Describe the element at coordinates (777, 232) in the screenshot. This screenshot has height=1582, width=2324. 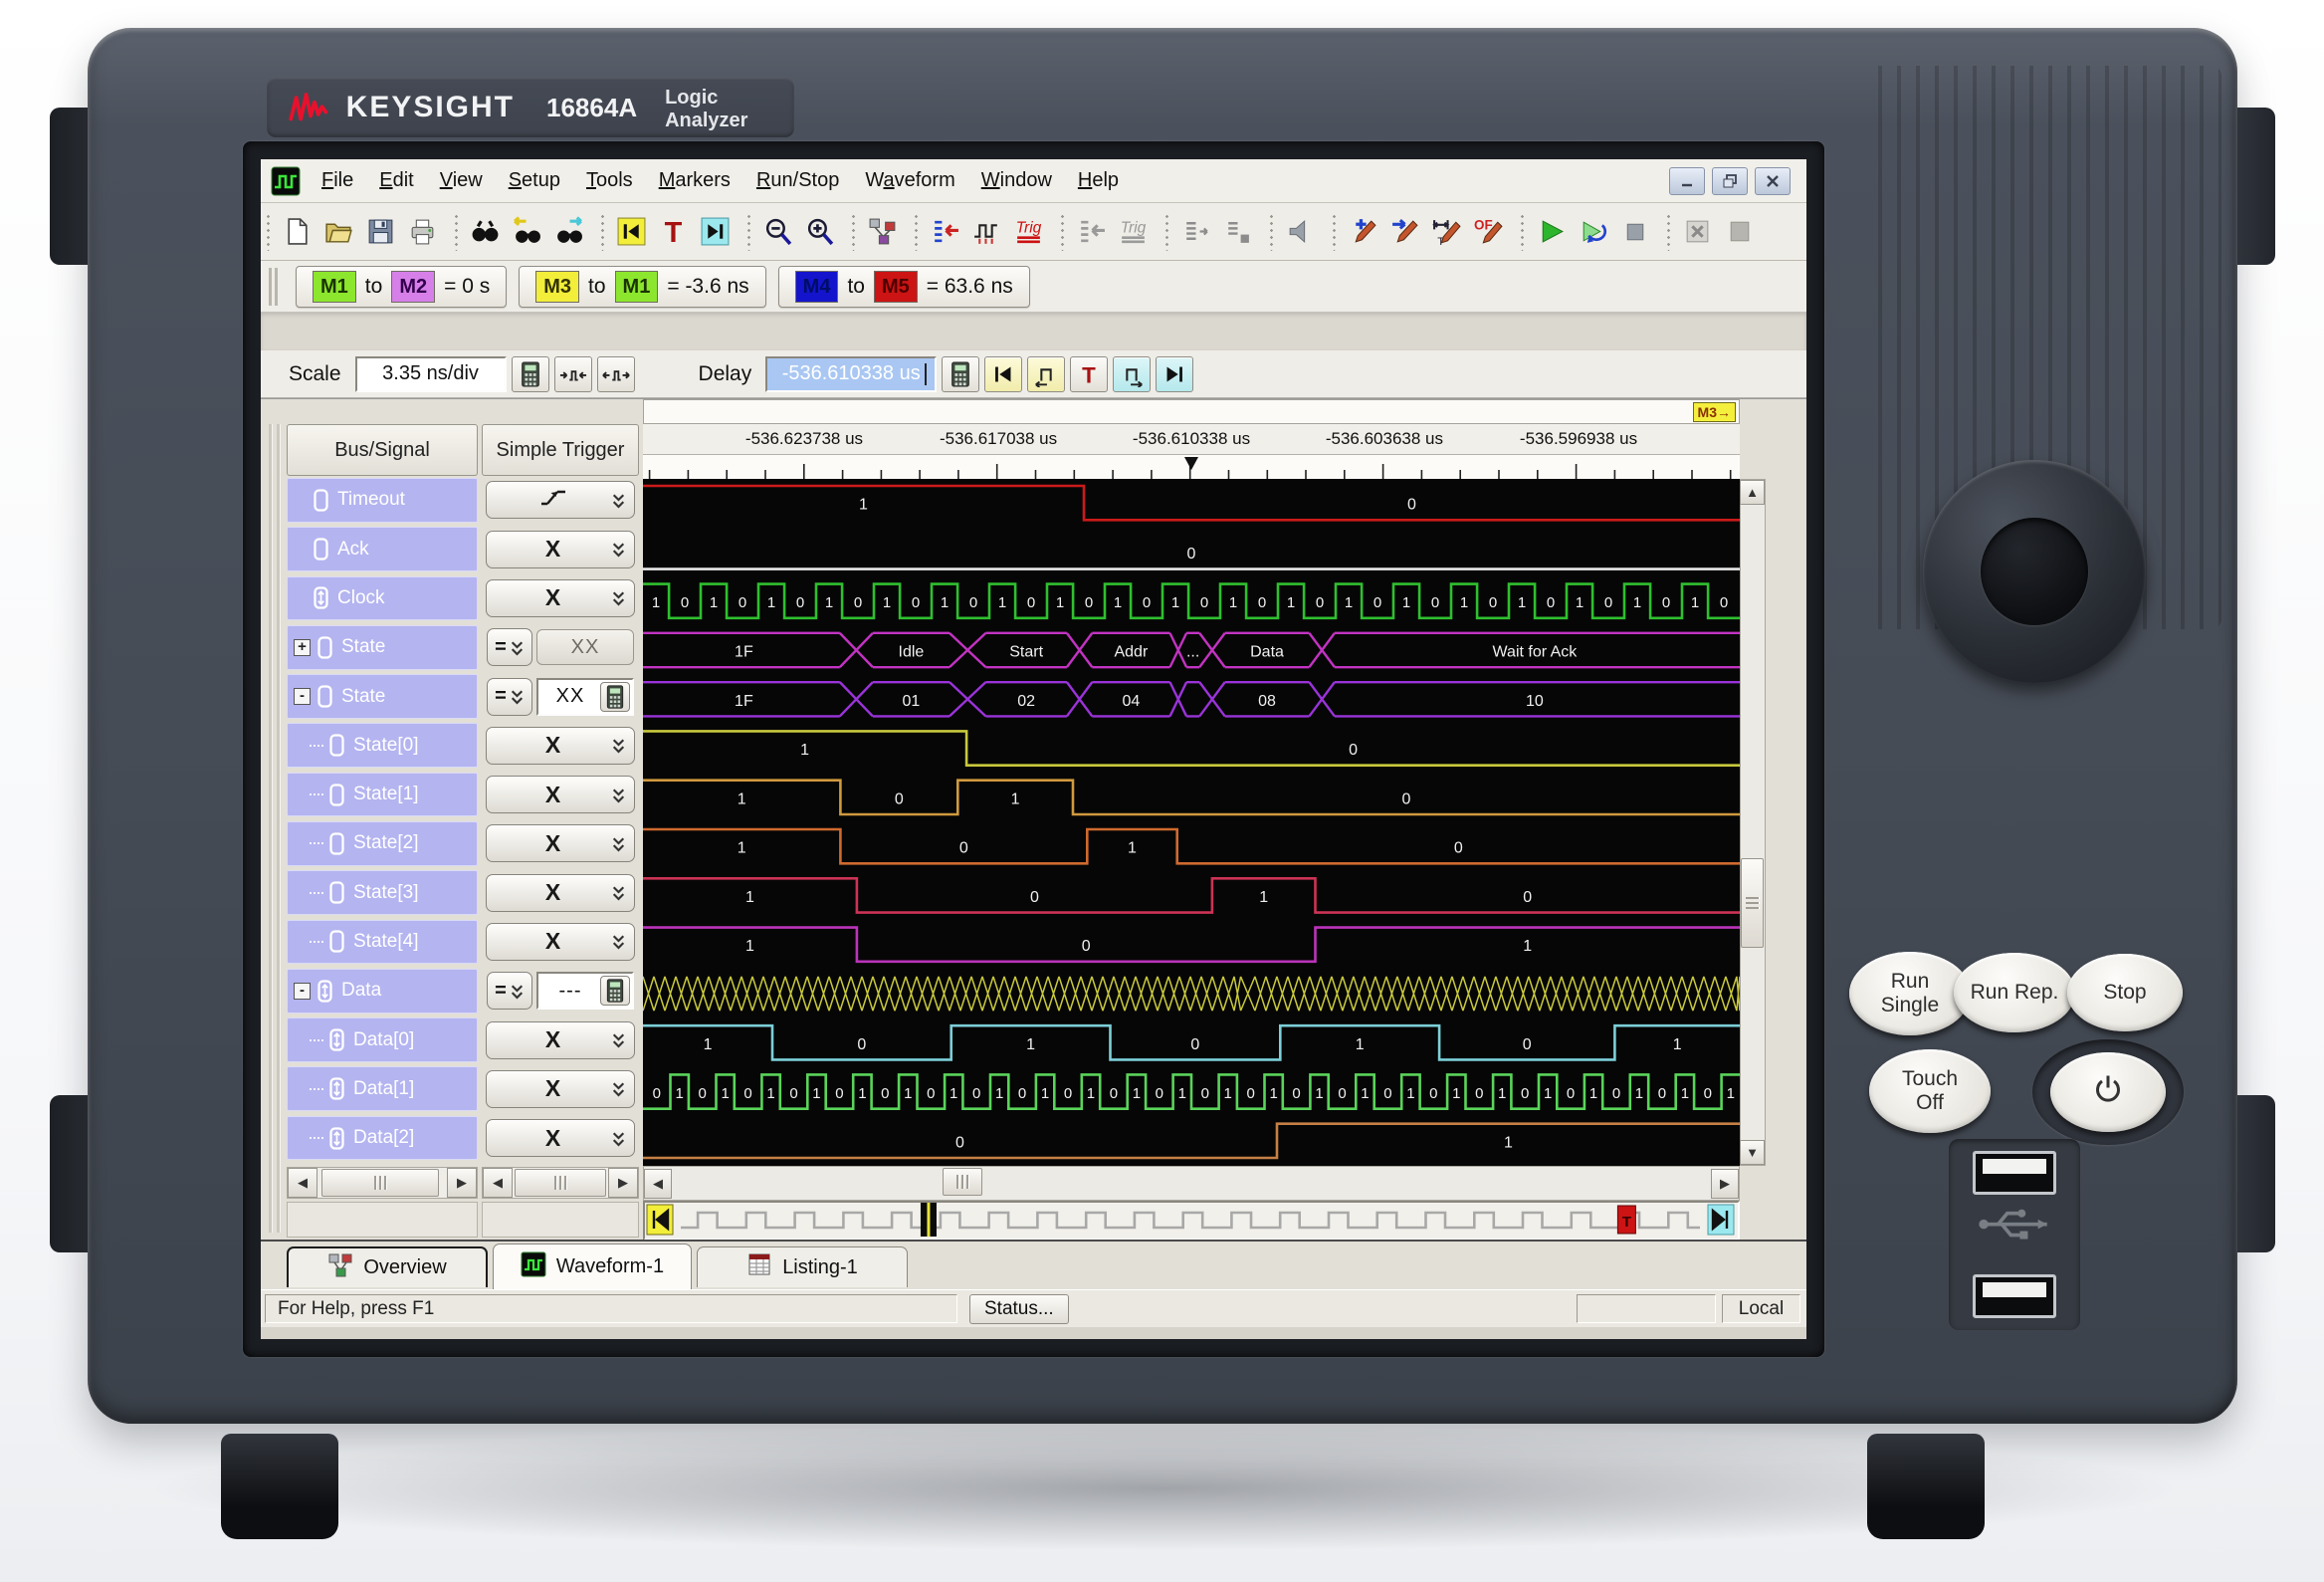
I see `zoom-out-icon` at that location.